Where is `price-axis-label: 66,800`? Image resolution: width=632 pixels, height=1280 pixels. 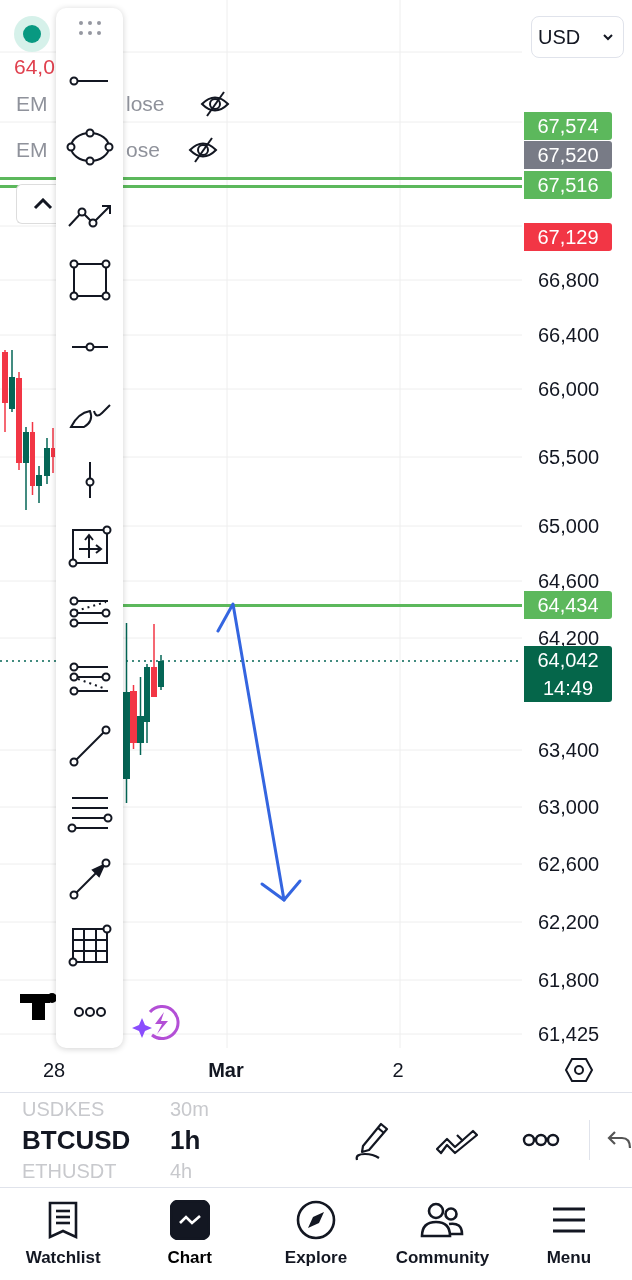 price-axis-label: 66,800 is located at coordinates (569, 280).